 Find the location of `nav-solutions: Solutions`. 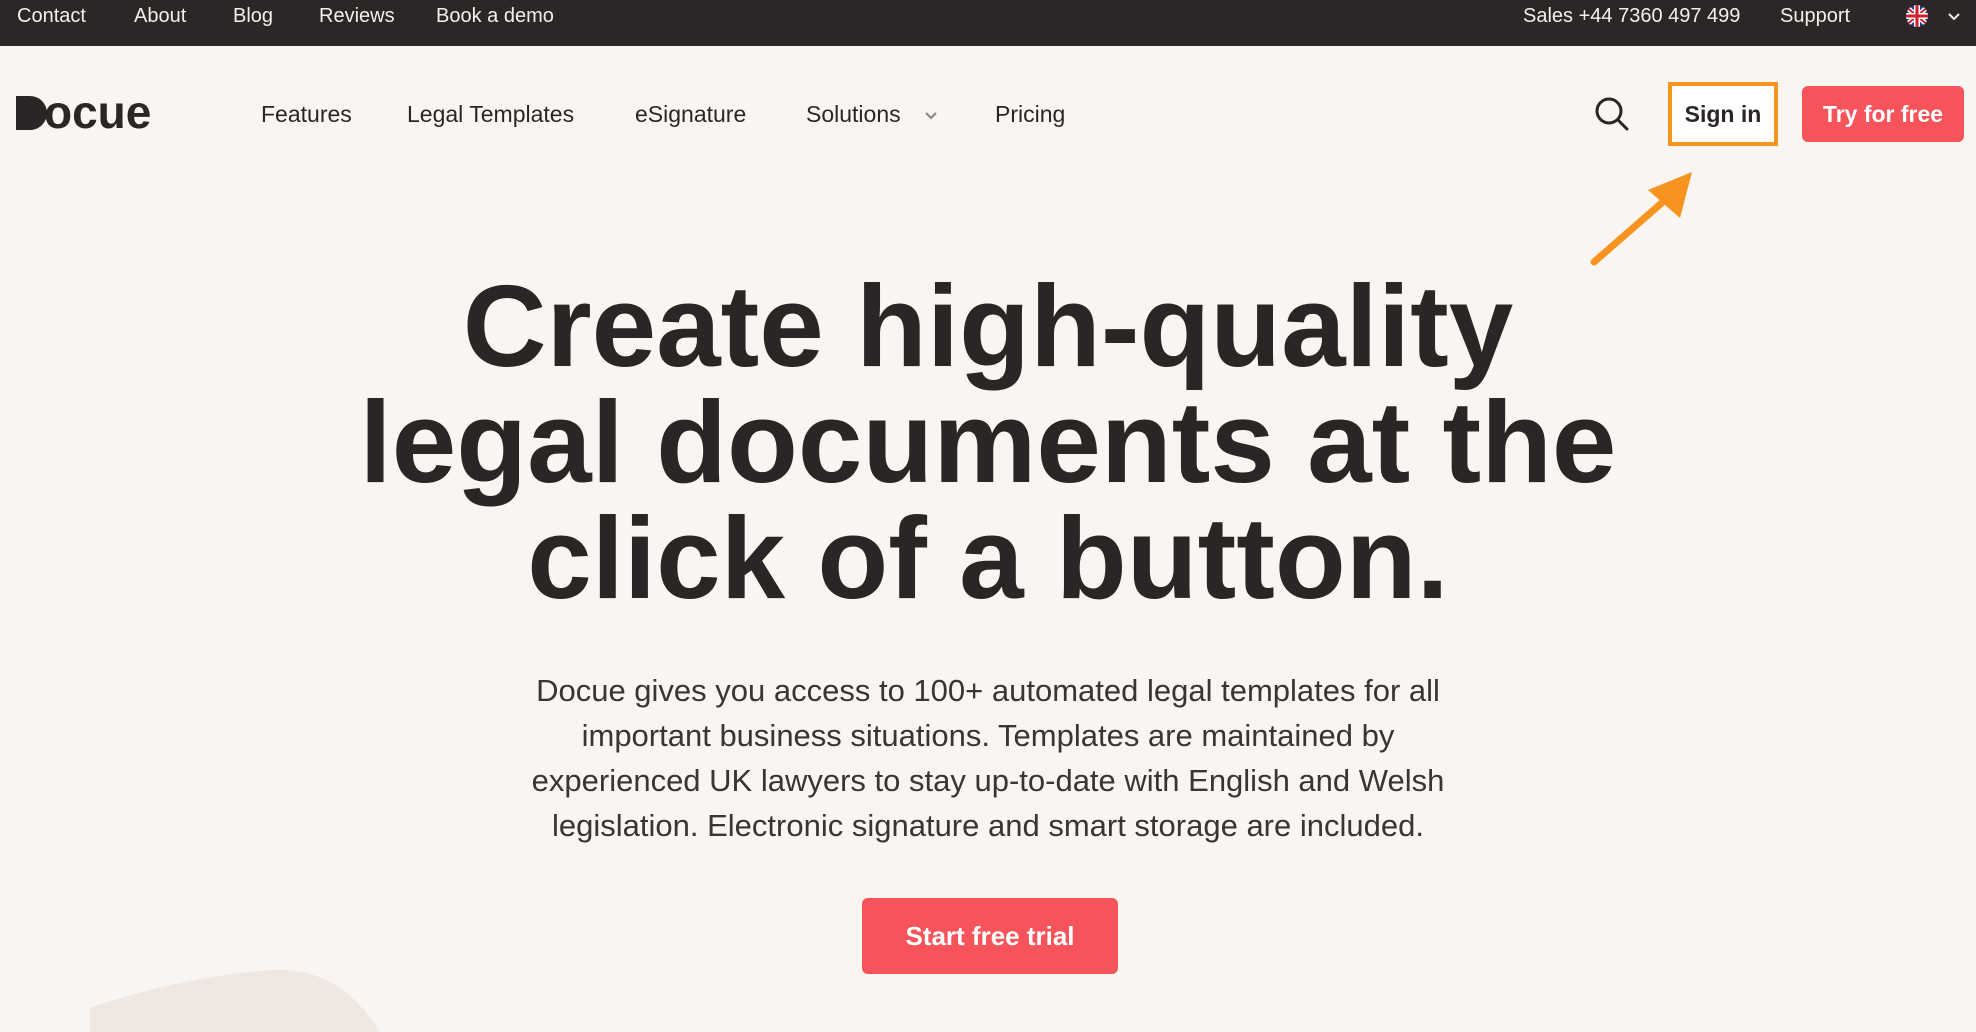

nav-solutions: Solutions is located at coordinates (853, 114).